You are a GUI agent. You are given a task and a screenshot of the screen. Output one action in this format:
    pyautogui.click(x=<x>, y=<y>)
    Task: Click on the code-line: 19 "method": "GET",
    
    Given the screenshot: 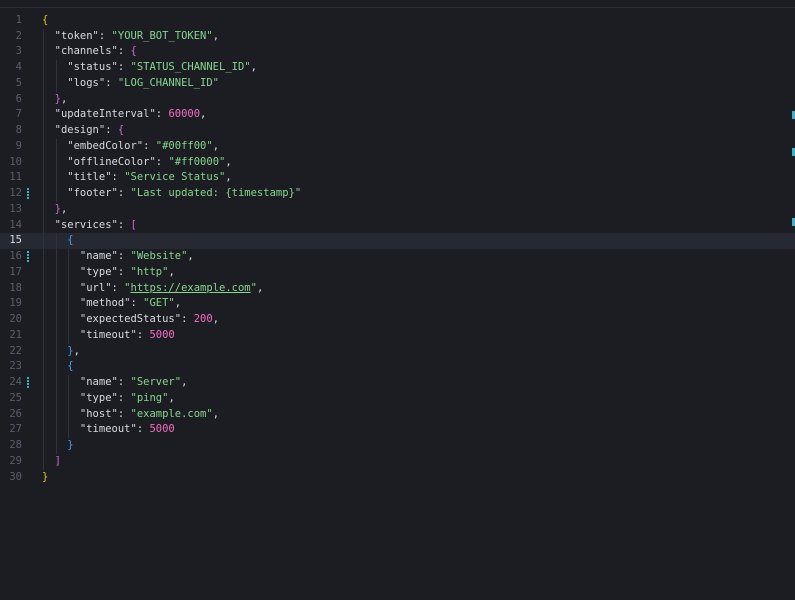 What is the action you would take?
    pyautogui.click(x=397, y=304)
    